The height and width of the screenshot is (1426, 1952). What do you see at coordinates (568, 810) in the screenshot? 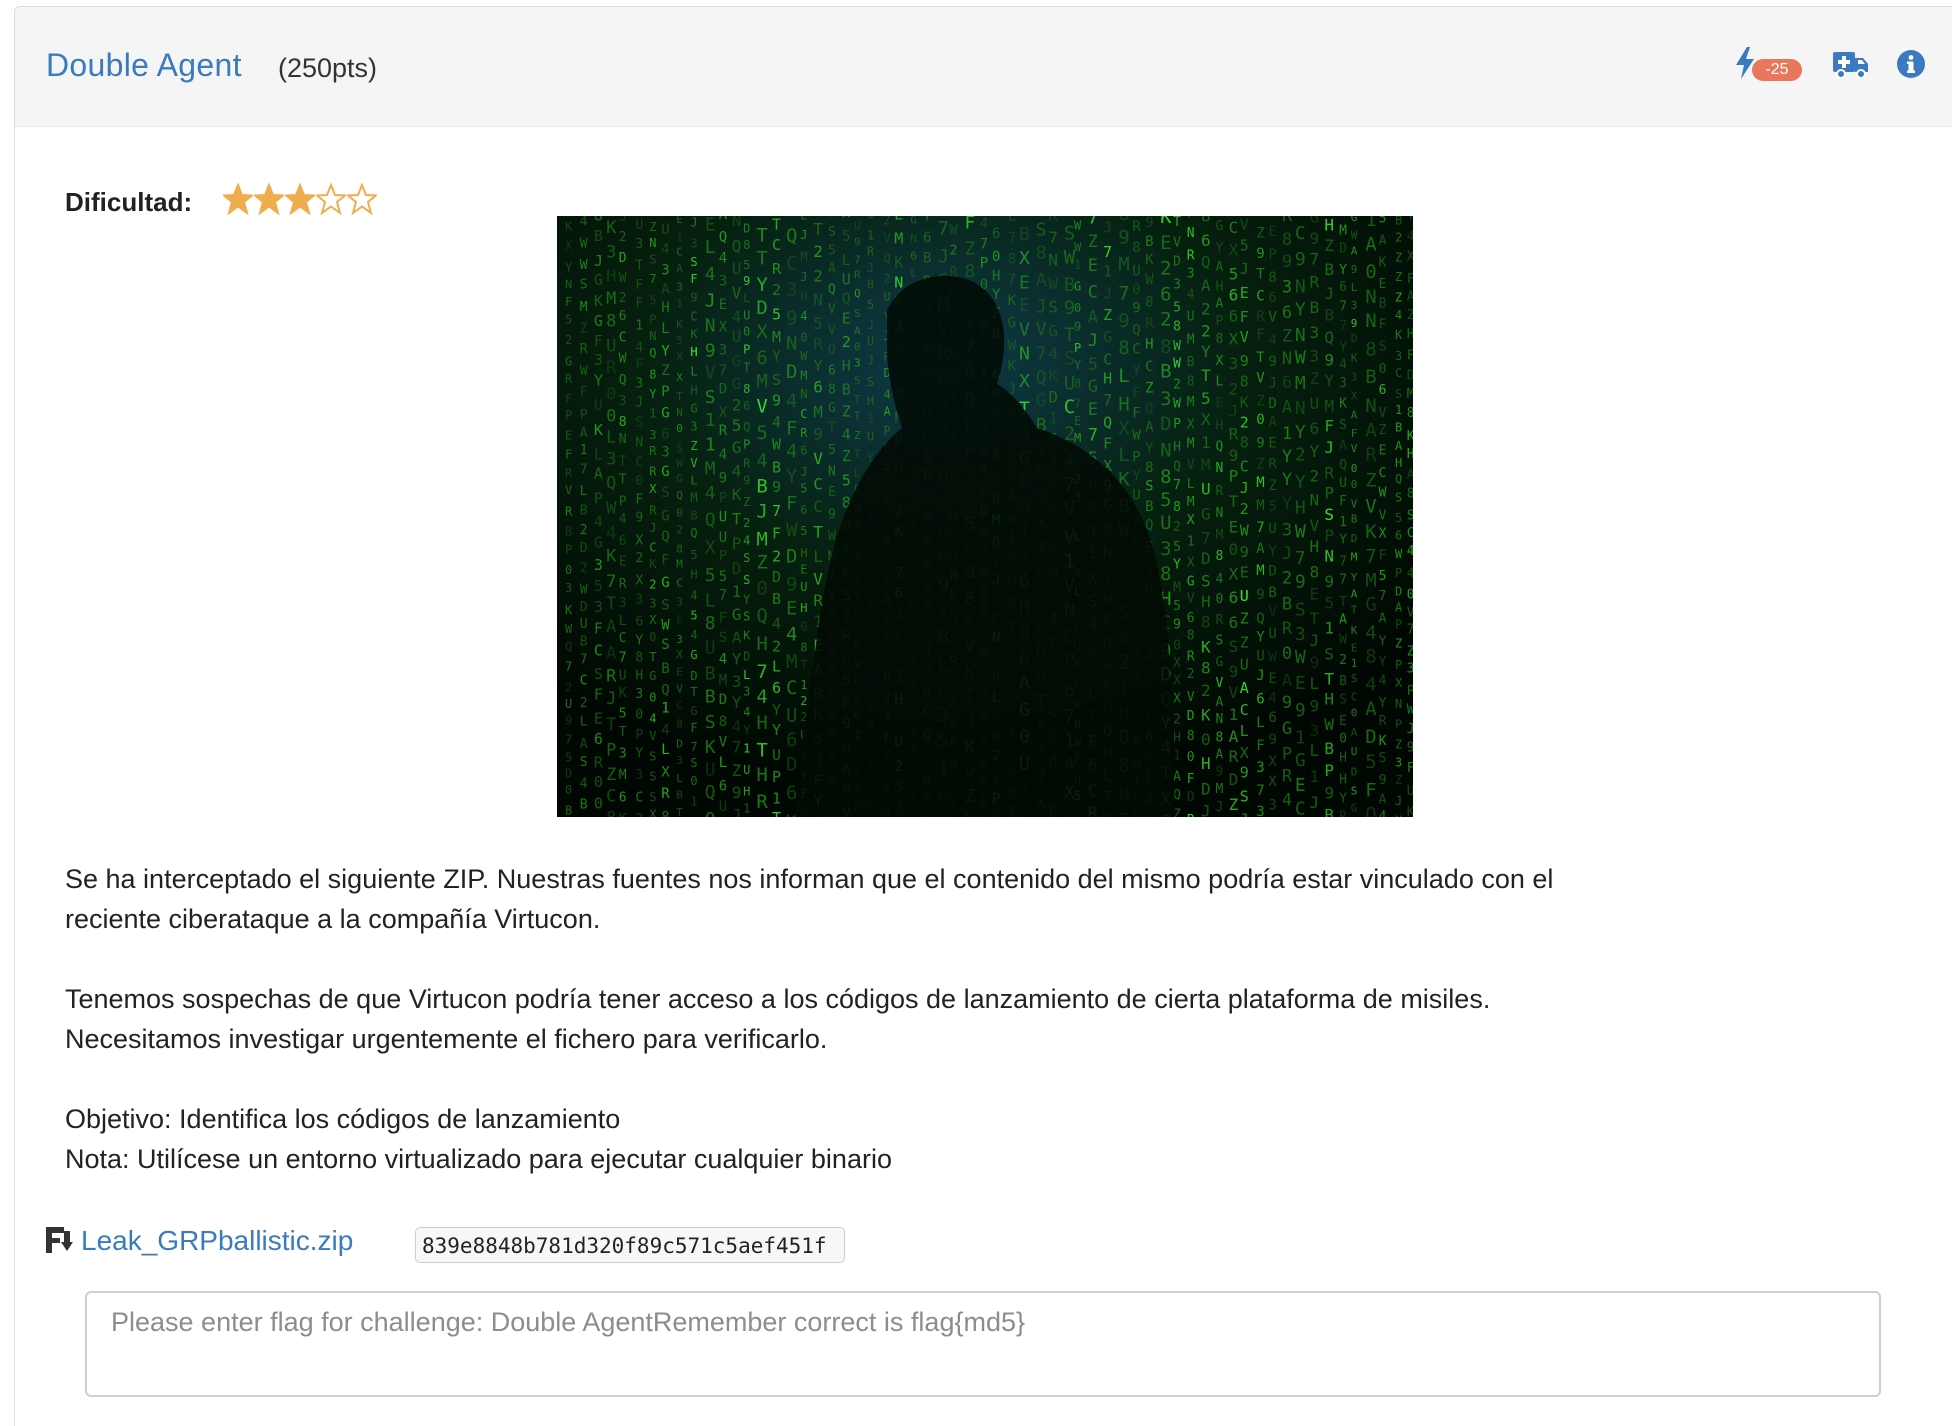
I see `svg-text: B` at bounding box center [568, 810].